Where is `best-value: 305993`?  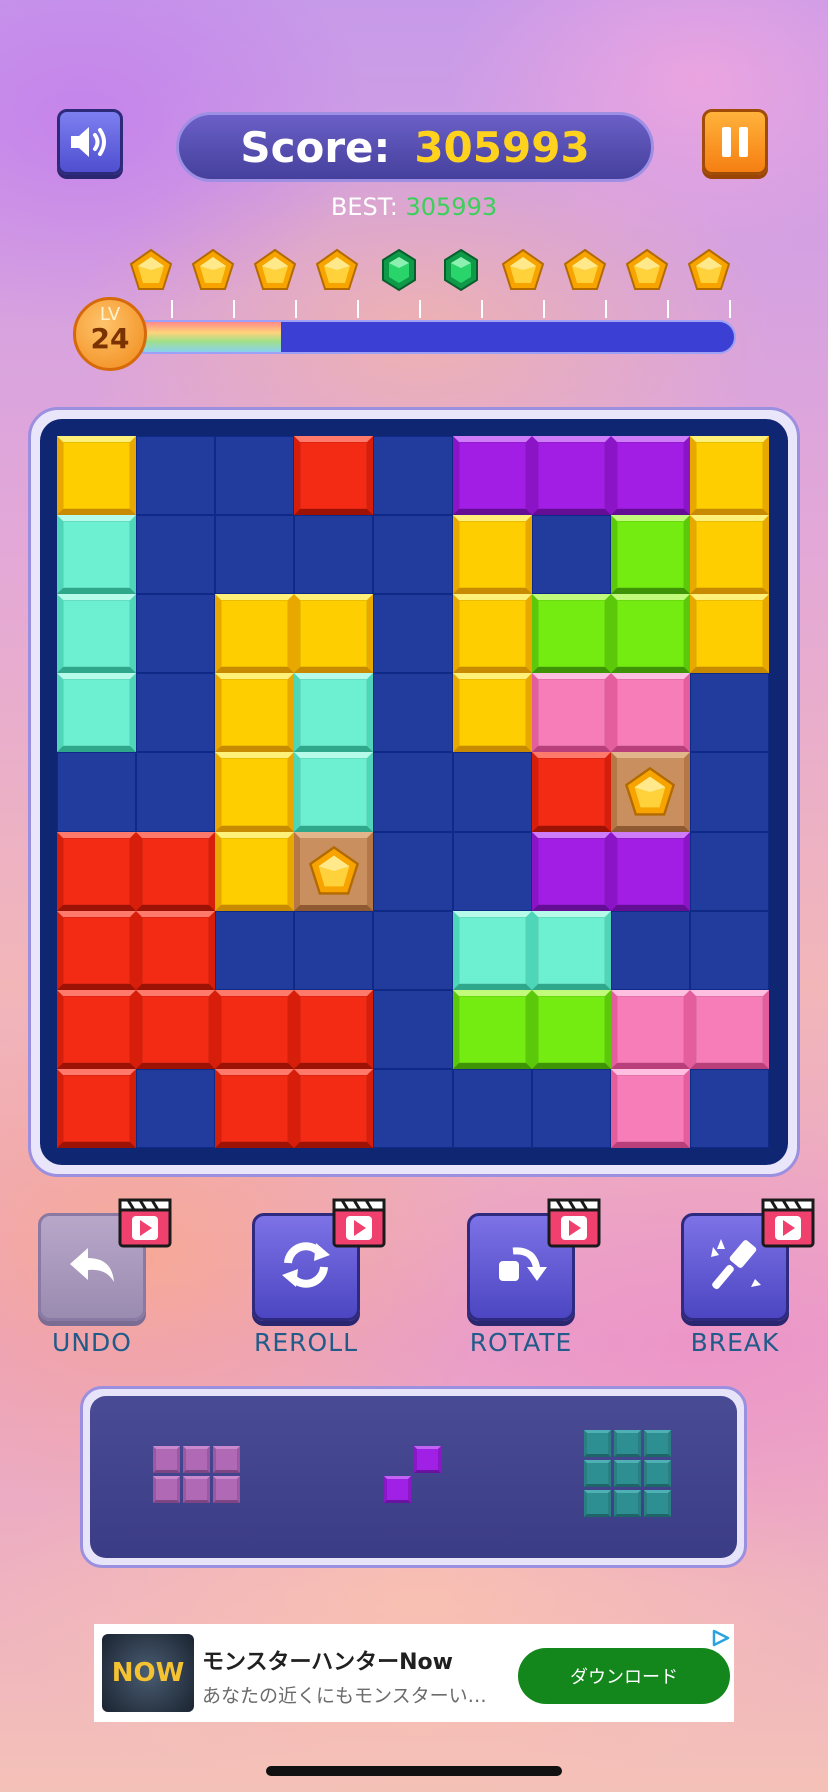
best-value: 305993 is located at coordinates (451, 207).